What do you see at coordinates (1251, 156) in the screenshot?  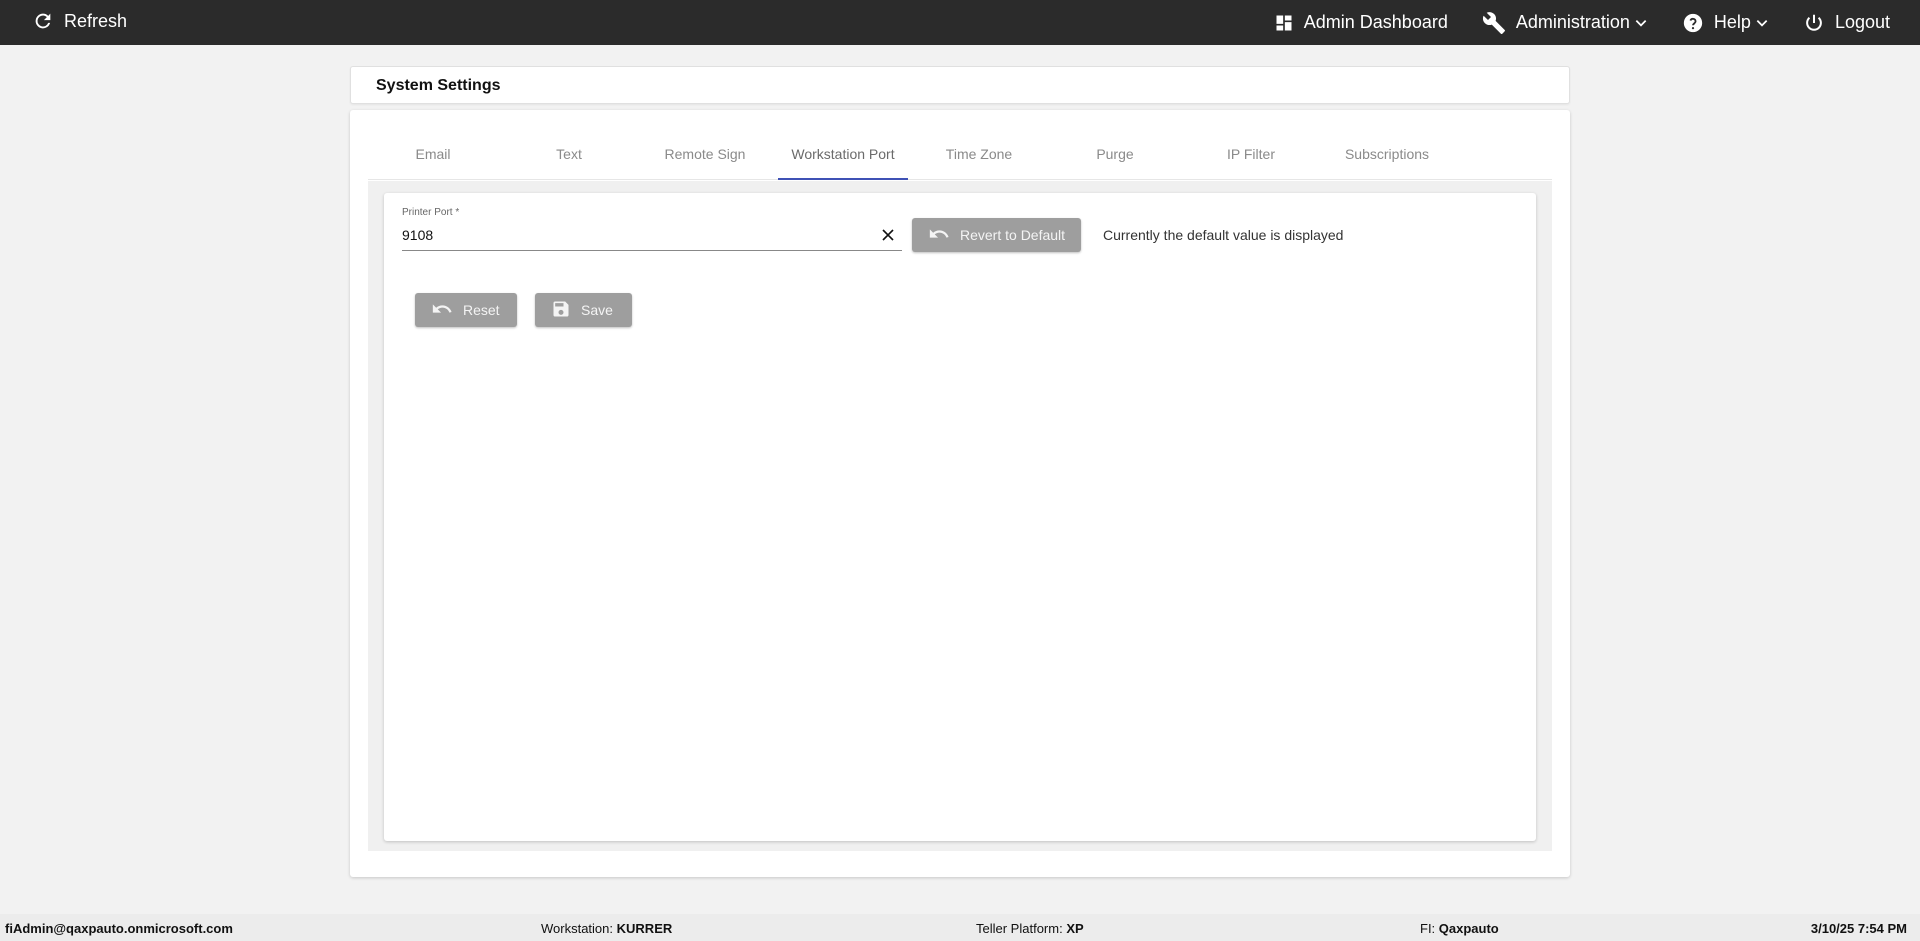 I see `tab-ip-filter: IP Filter` at bounding box center [1251, 156].